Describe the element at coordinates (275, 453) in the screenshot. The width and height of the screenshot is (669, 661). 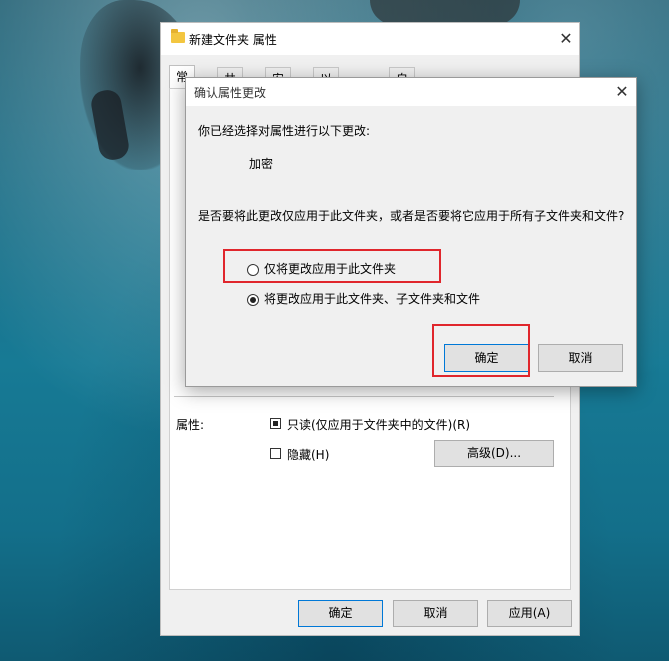
I see `hidden-checkbox` at that location.